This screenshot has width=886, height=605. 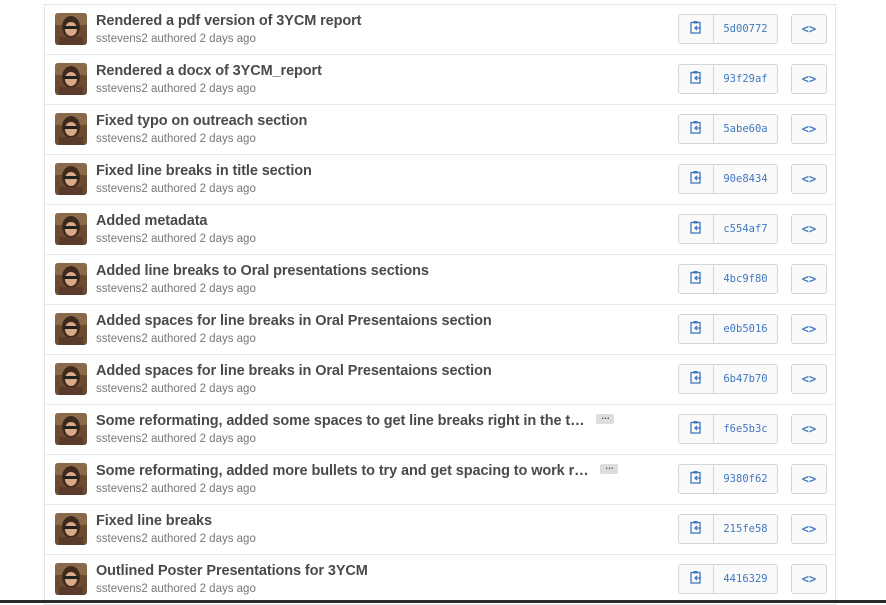 I want to click on commit-title: Added metadata, so click(x=152, y=221).